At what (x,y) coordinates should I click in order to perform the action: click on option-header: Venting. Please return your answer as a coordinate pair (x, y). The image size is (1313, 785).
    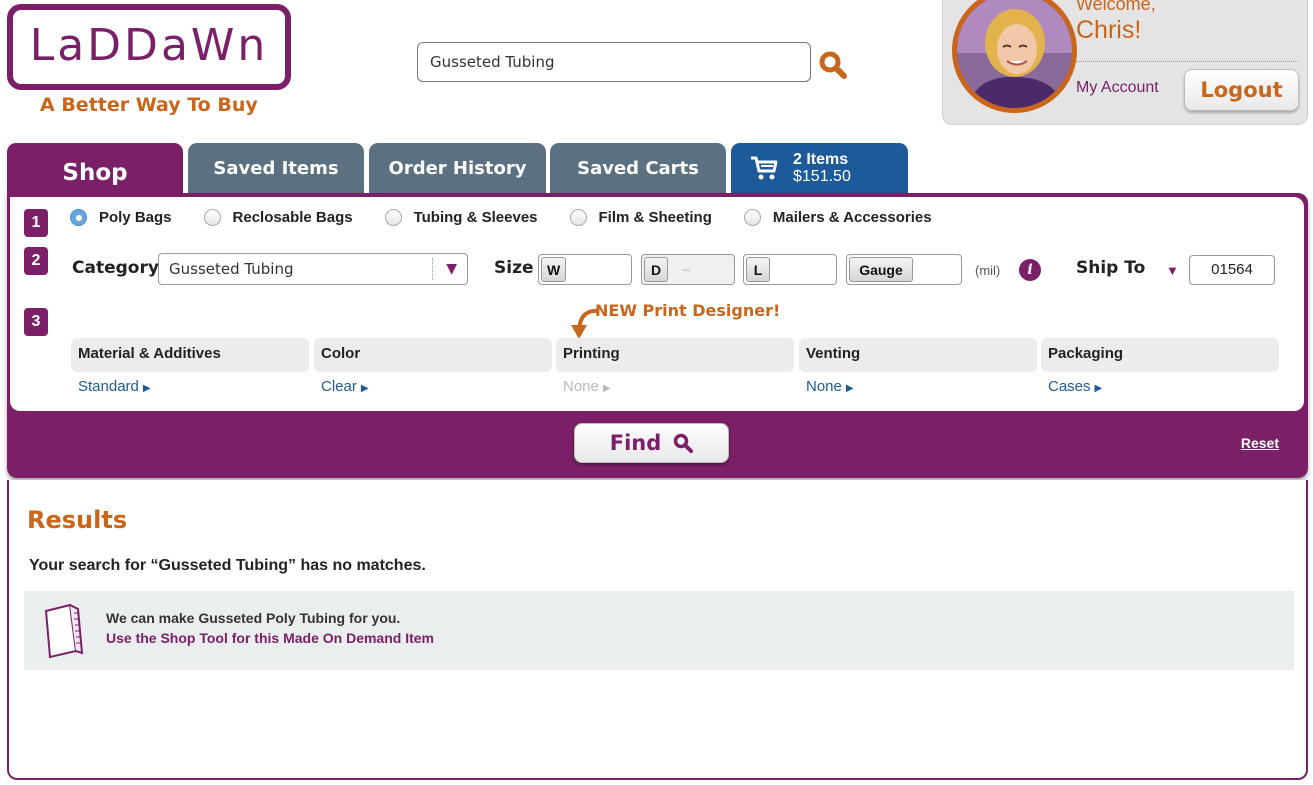
    Looking at the image, I should click on (918, 355).